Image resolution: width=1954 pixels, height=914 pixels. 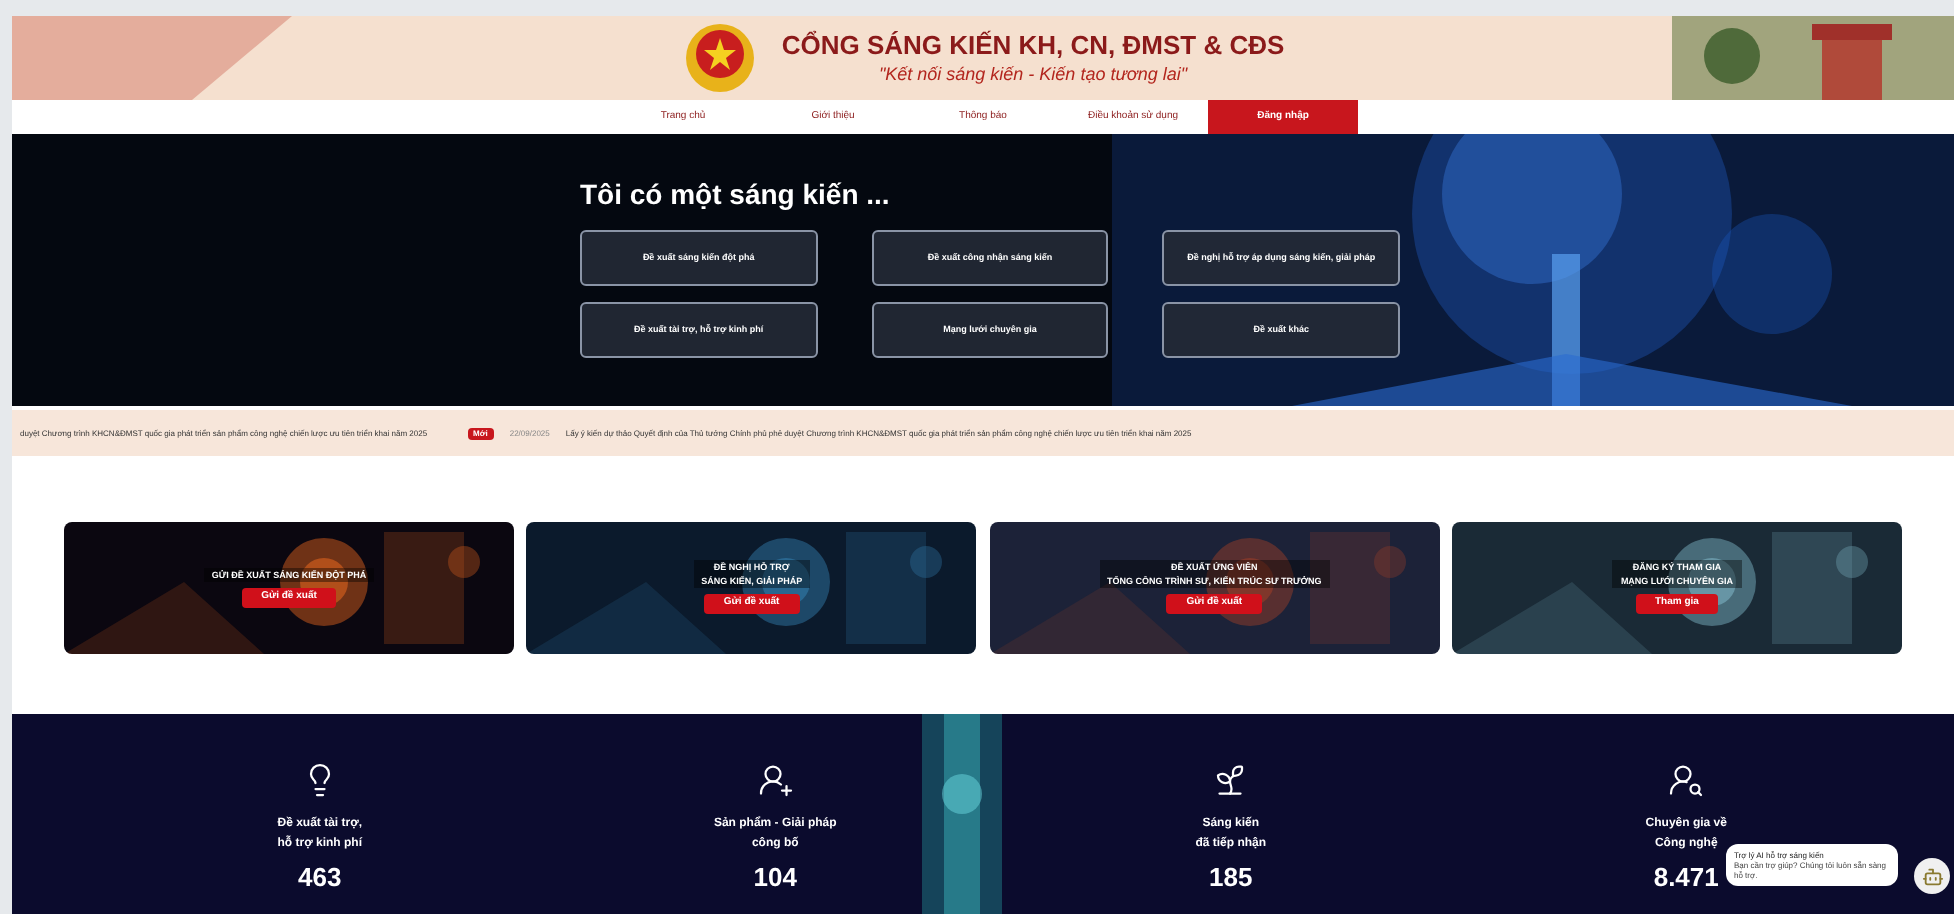 I want to click on site-slogan: "Kết nối sáng kiến - Kiến tạo tương lai", so click(x=1033, y=74).